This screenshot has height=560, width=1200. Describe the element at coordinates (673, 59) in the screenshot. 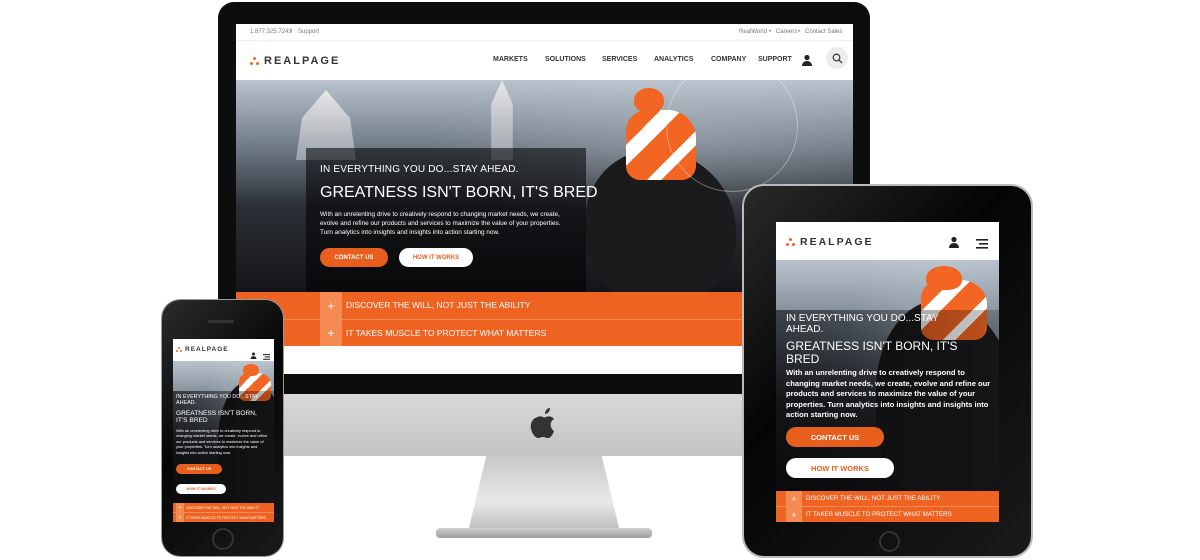

I see `nav-analytics: ANALYTICS` at that location.